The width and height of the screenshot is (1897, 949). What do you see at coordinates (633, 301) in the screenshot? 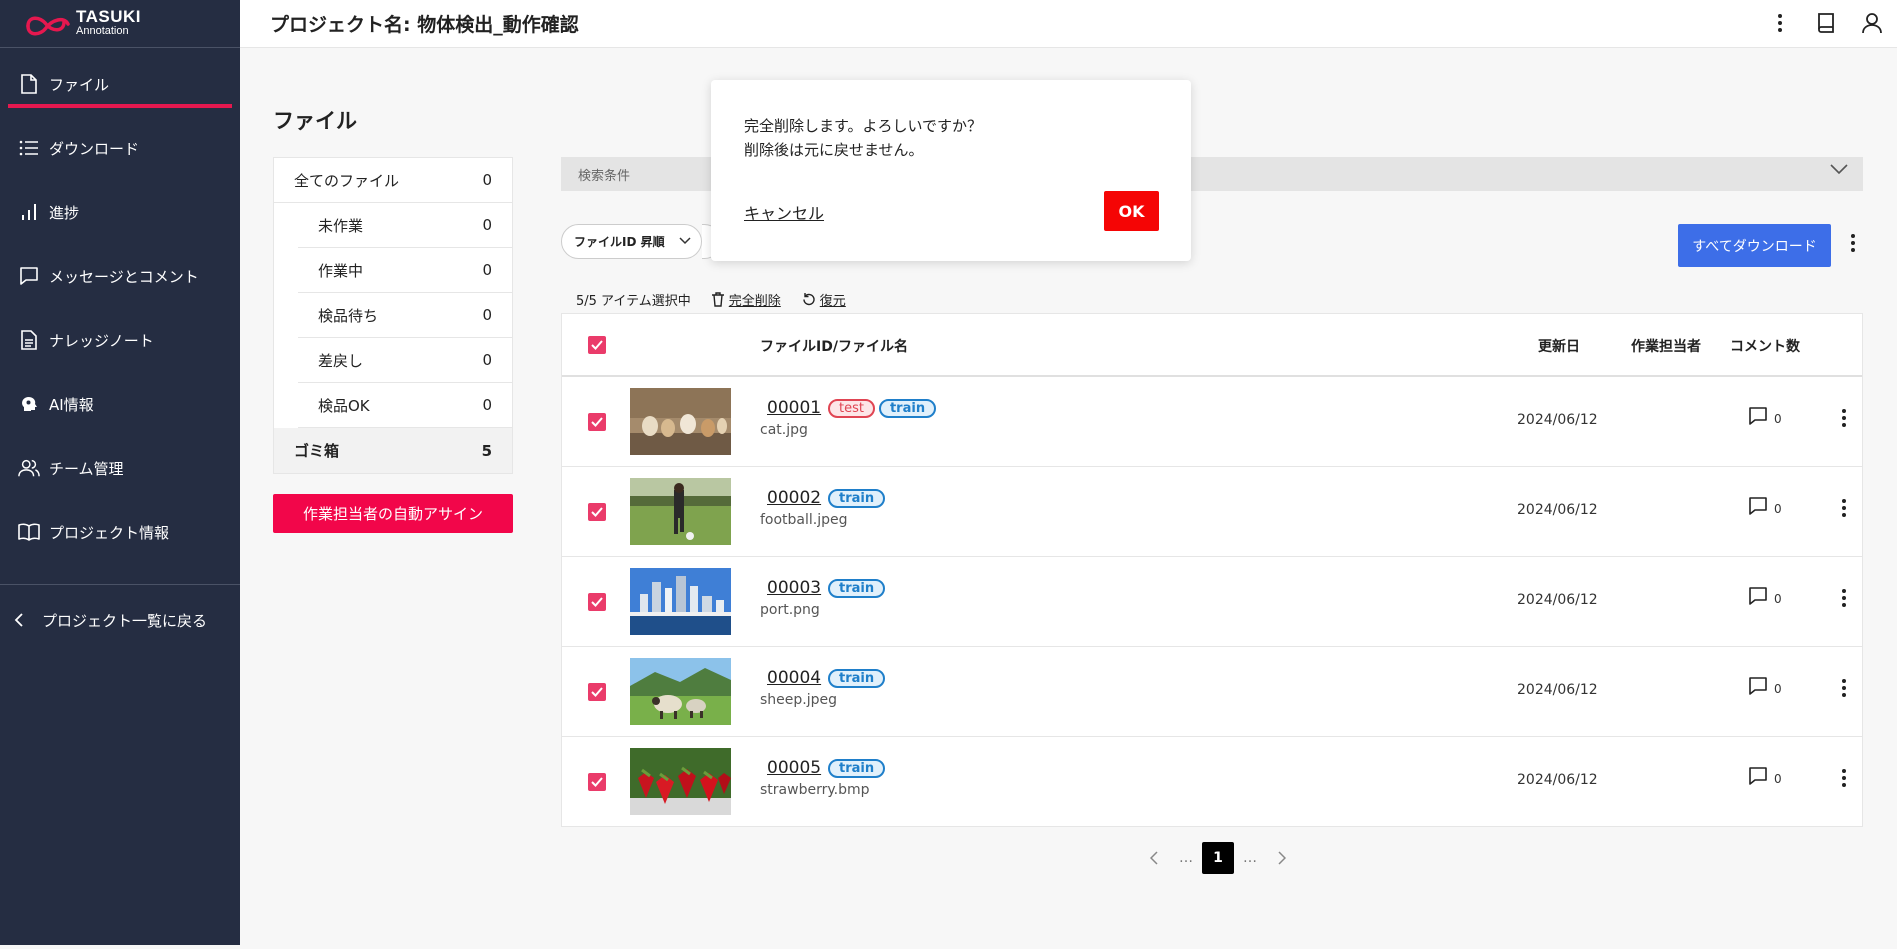
I see `selection-count: 5/5 アイテム選択中` at bounding box center [633, 301].